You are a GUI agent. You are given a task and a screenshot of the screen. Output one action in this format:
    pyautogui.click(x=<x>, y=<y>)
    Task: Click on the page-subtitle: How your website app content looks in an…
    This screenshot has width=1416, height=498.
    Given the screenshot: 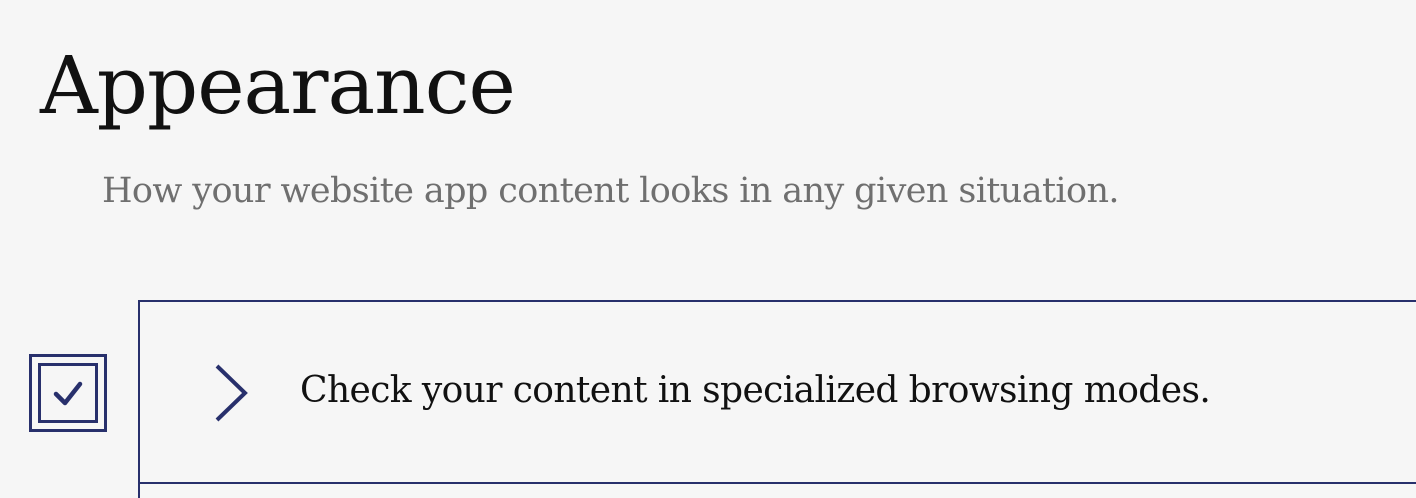 What is the action you would take?
    pyautogui.click(x=611, y=191)
    